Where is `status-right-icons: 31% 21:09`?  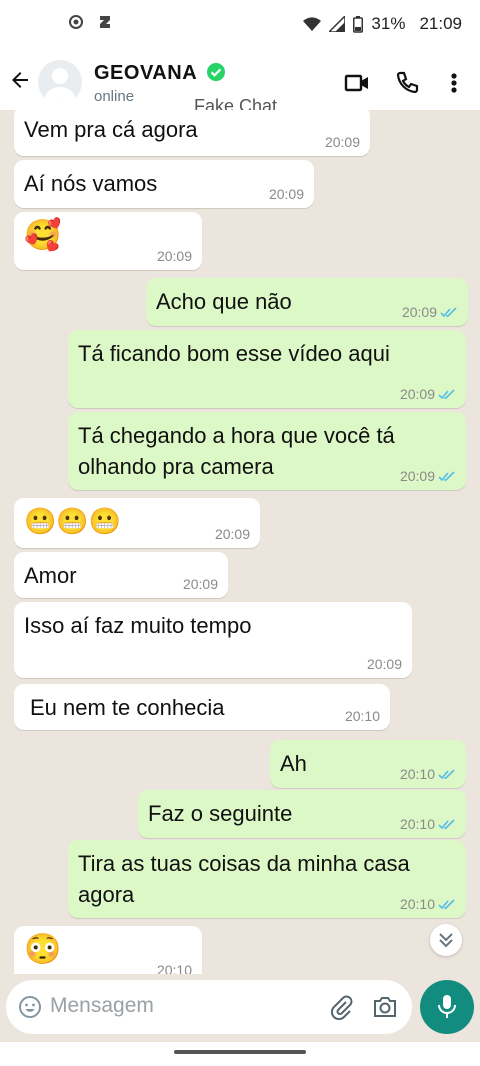
status-right-icons: 31% 21:09 is located at coordinates (382, 24).